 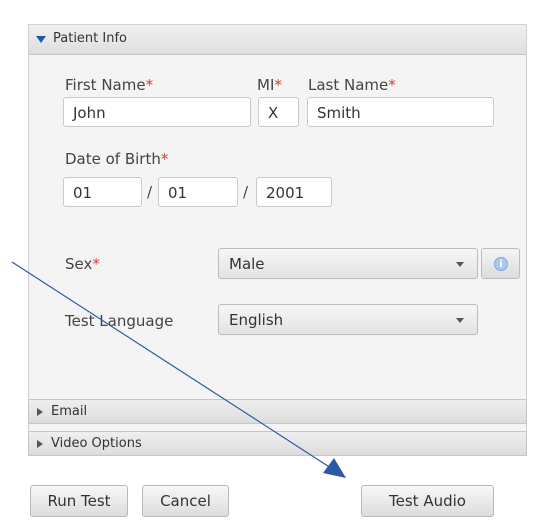 I want to click on annotation-arrow-head, so click(x=334, y=468).